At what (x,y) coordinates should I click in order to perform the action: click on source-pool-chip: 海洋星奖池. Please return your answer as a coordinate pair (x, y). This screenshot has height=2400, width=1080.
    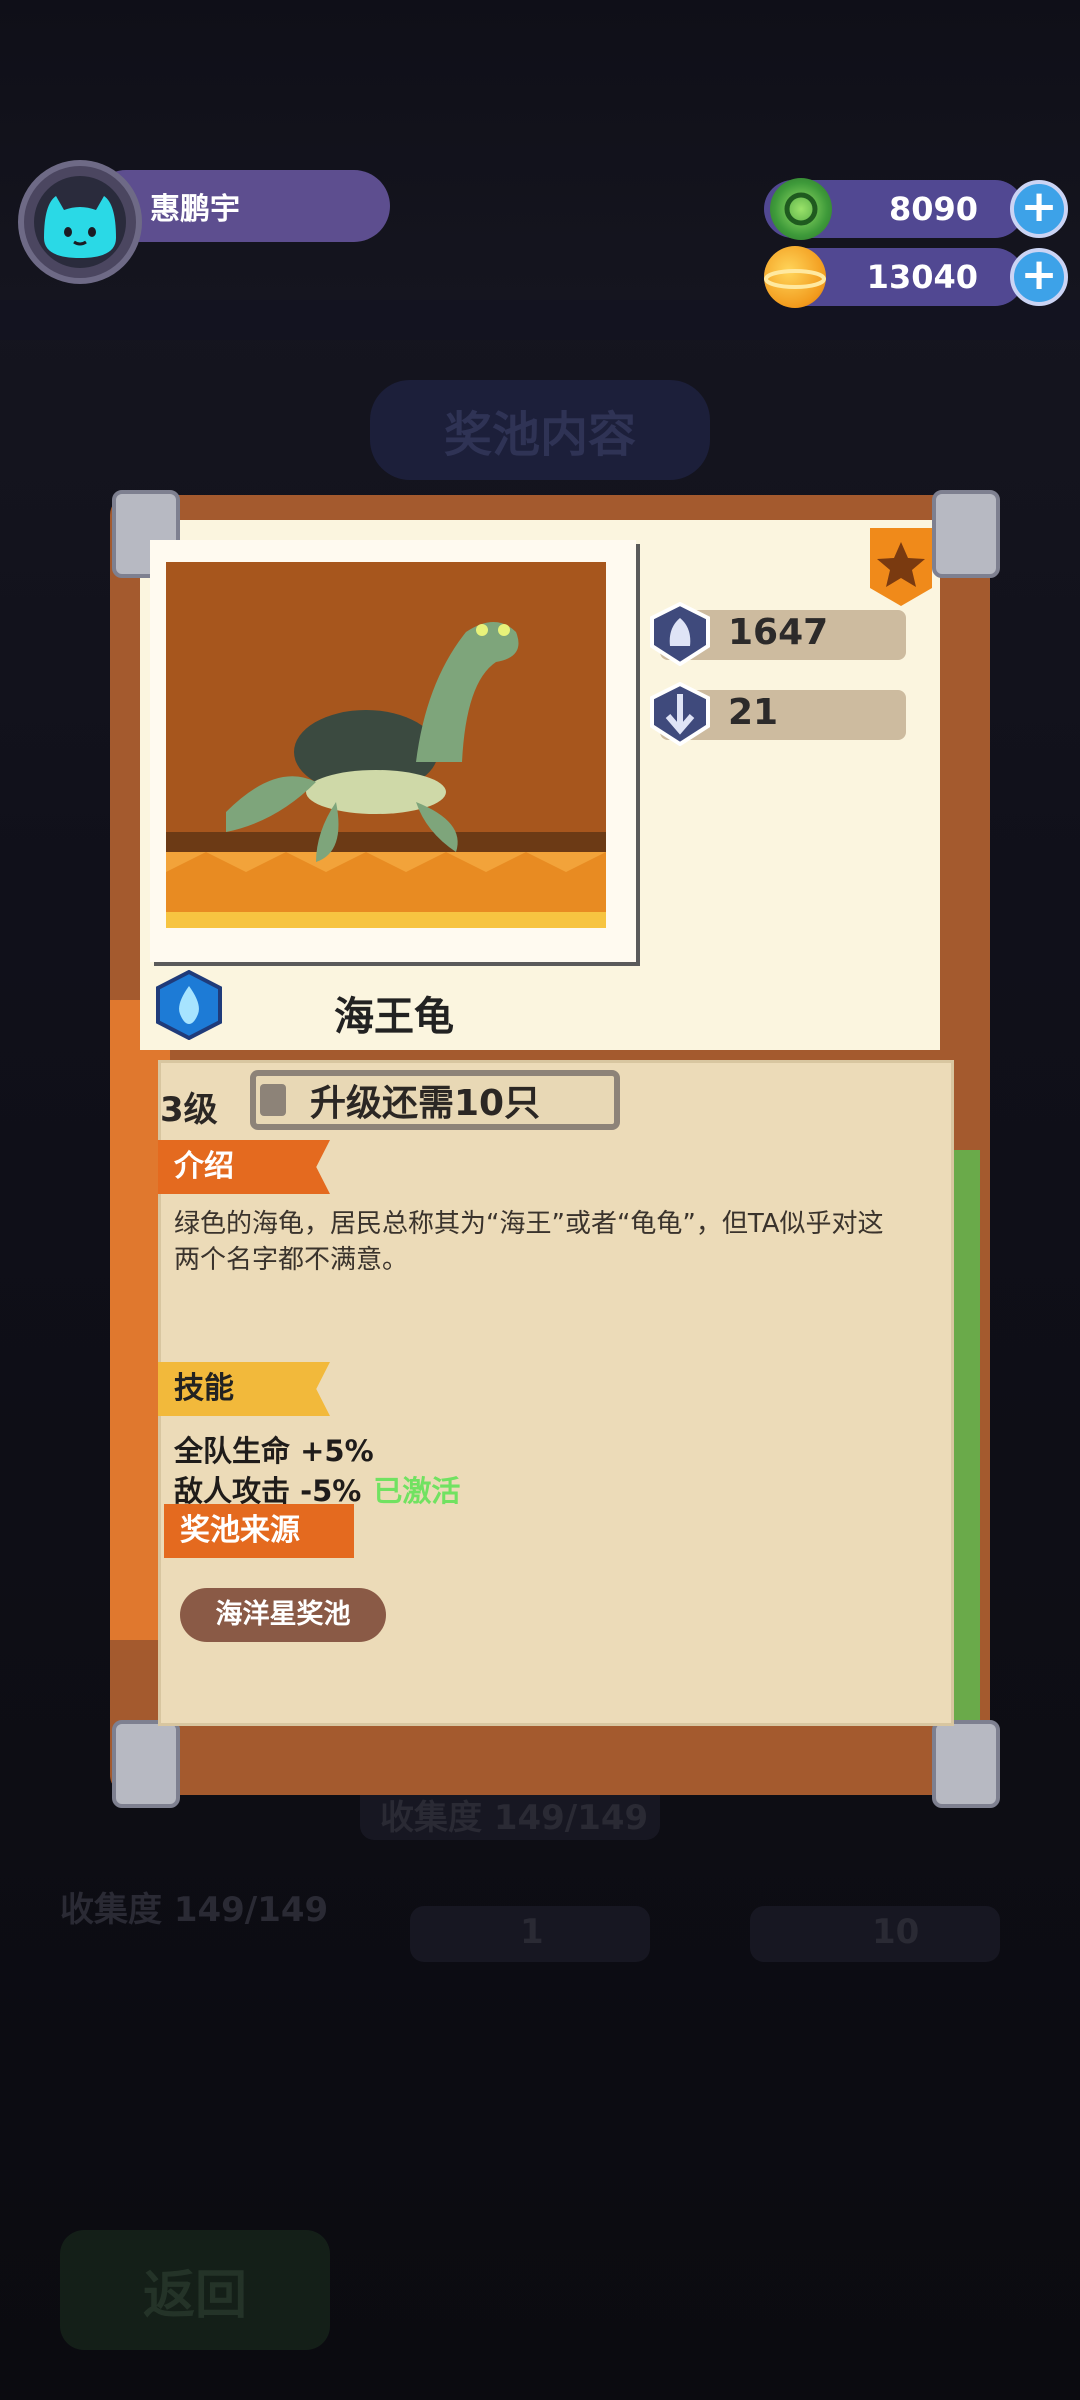
    Looking at the image, I should click on (283, 1615).